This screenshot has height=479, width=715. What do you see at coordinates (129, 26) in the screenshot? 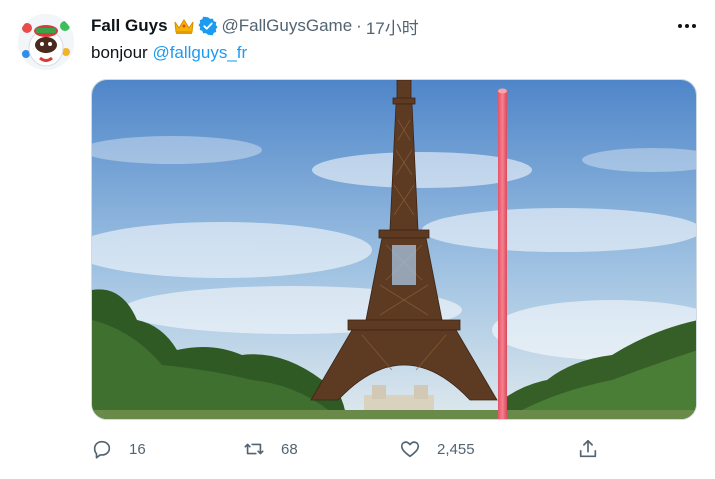
I see `display-name: Fall Guys` at bounding box center [129, 26].